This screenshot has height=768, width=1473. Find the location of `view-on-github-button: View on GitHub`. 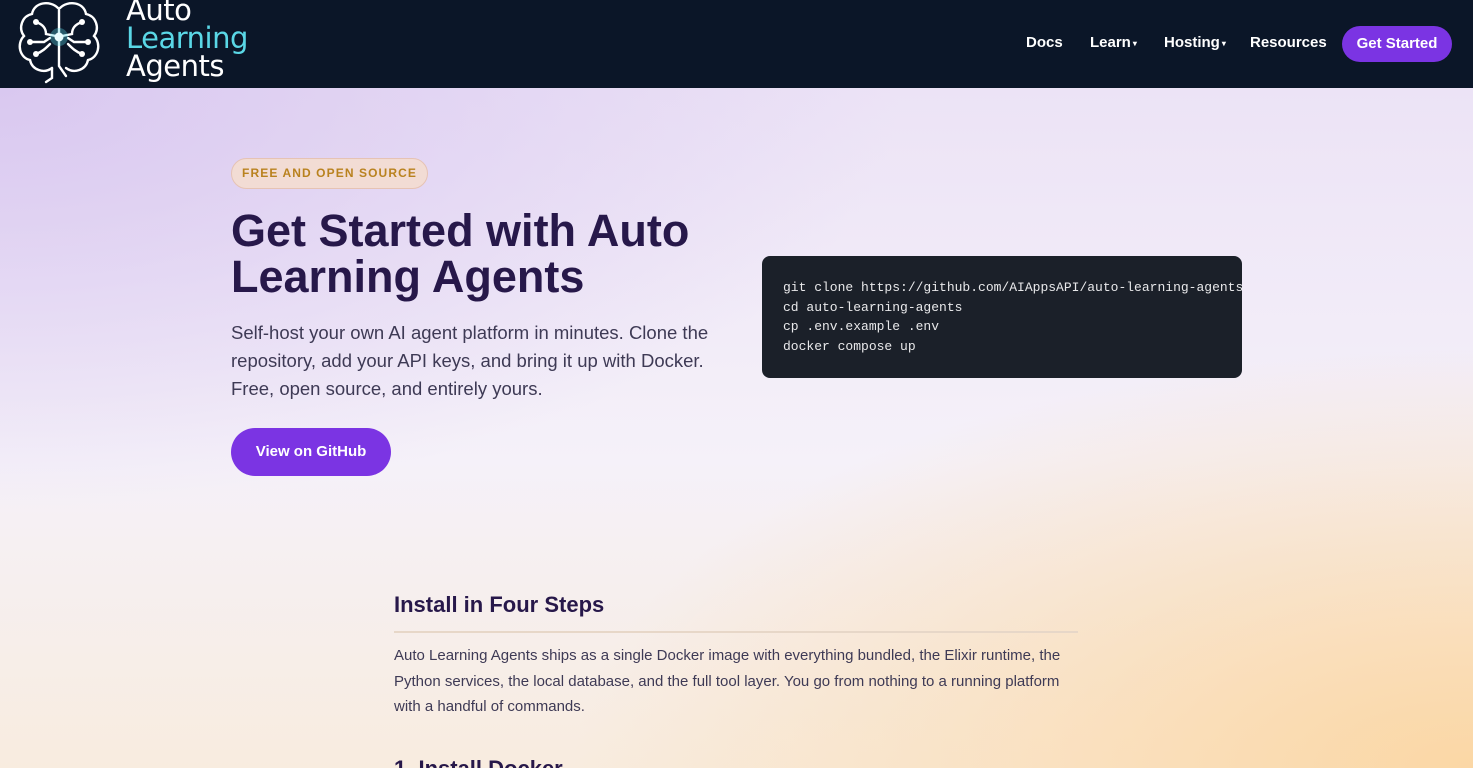

view-on-github-button: View on GitHub is located at coordinates (311, 452).